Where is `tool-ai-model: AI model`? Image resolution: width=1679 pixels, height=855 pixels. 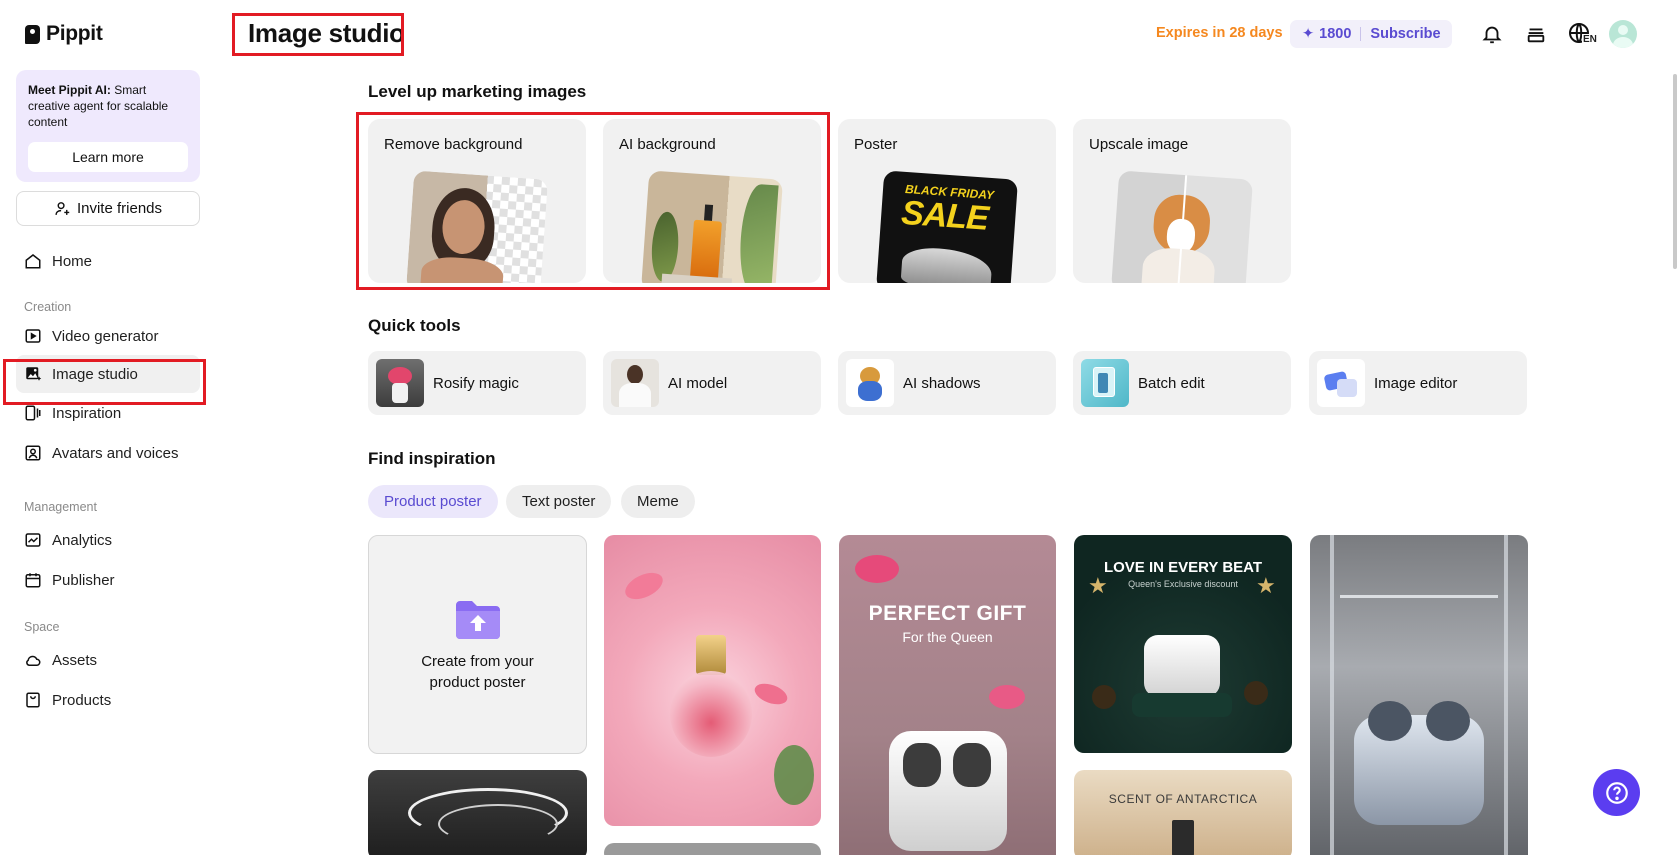 tool-ai-model: AI model is located at coordinates (712, 383).